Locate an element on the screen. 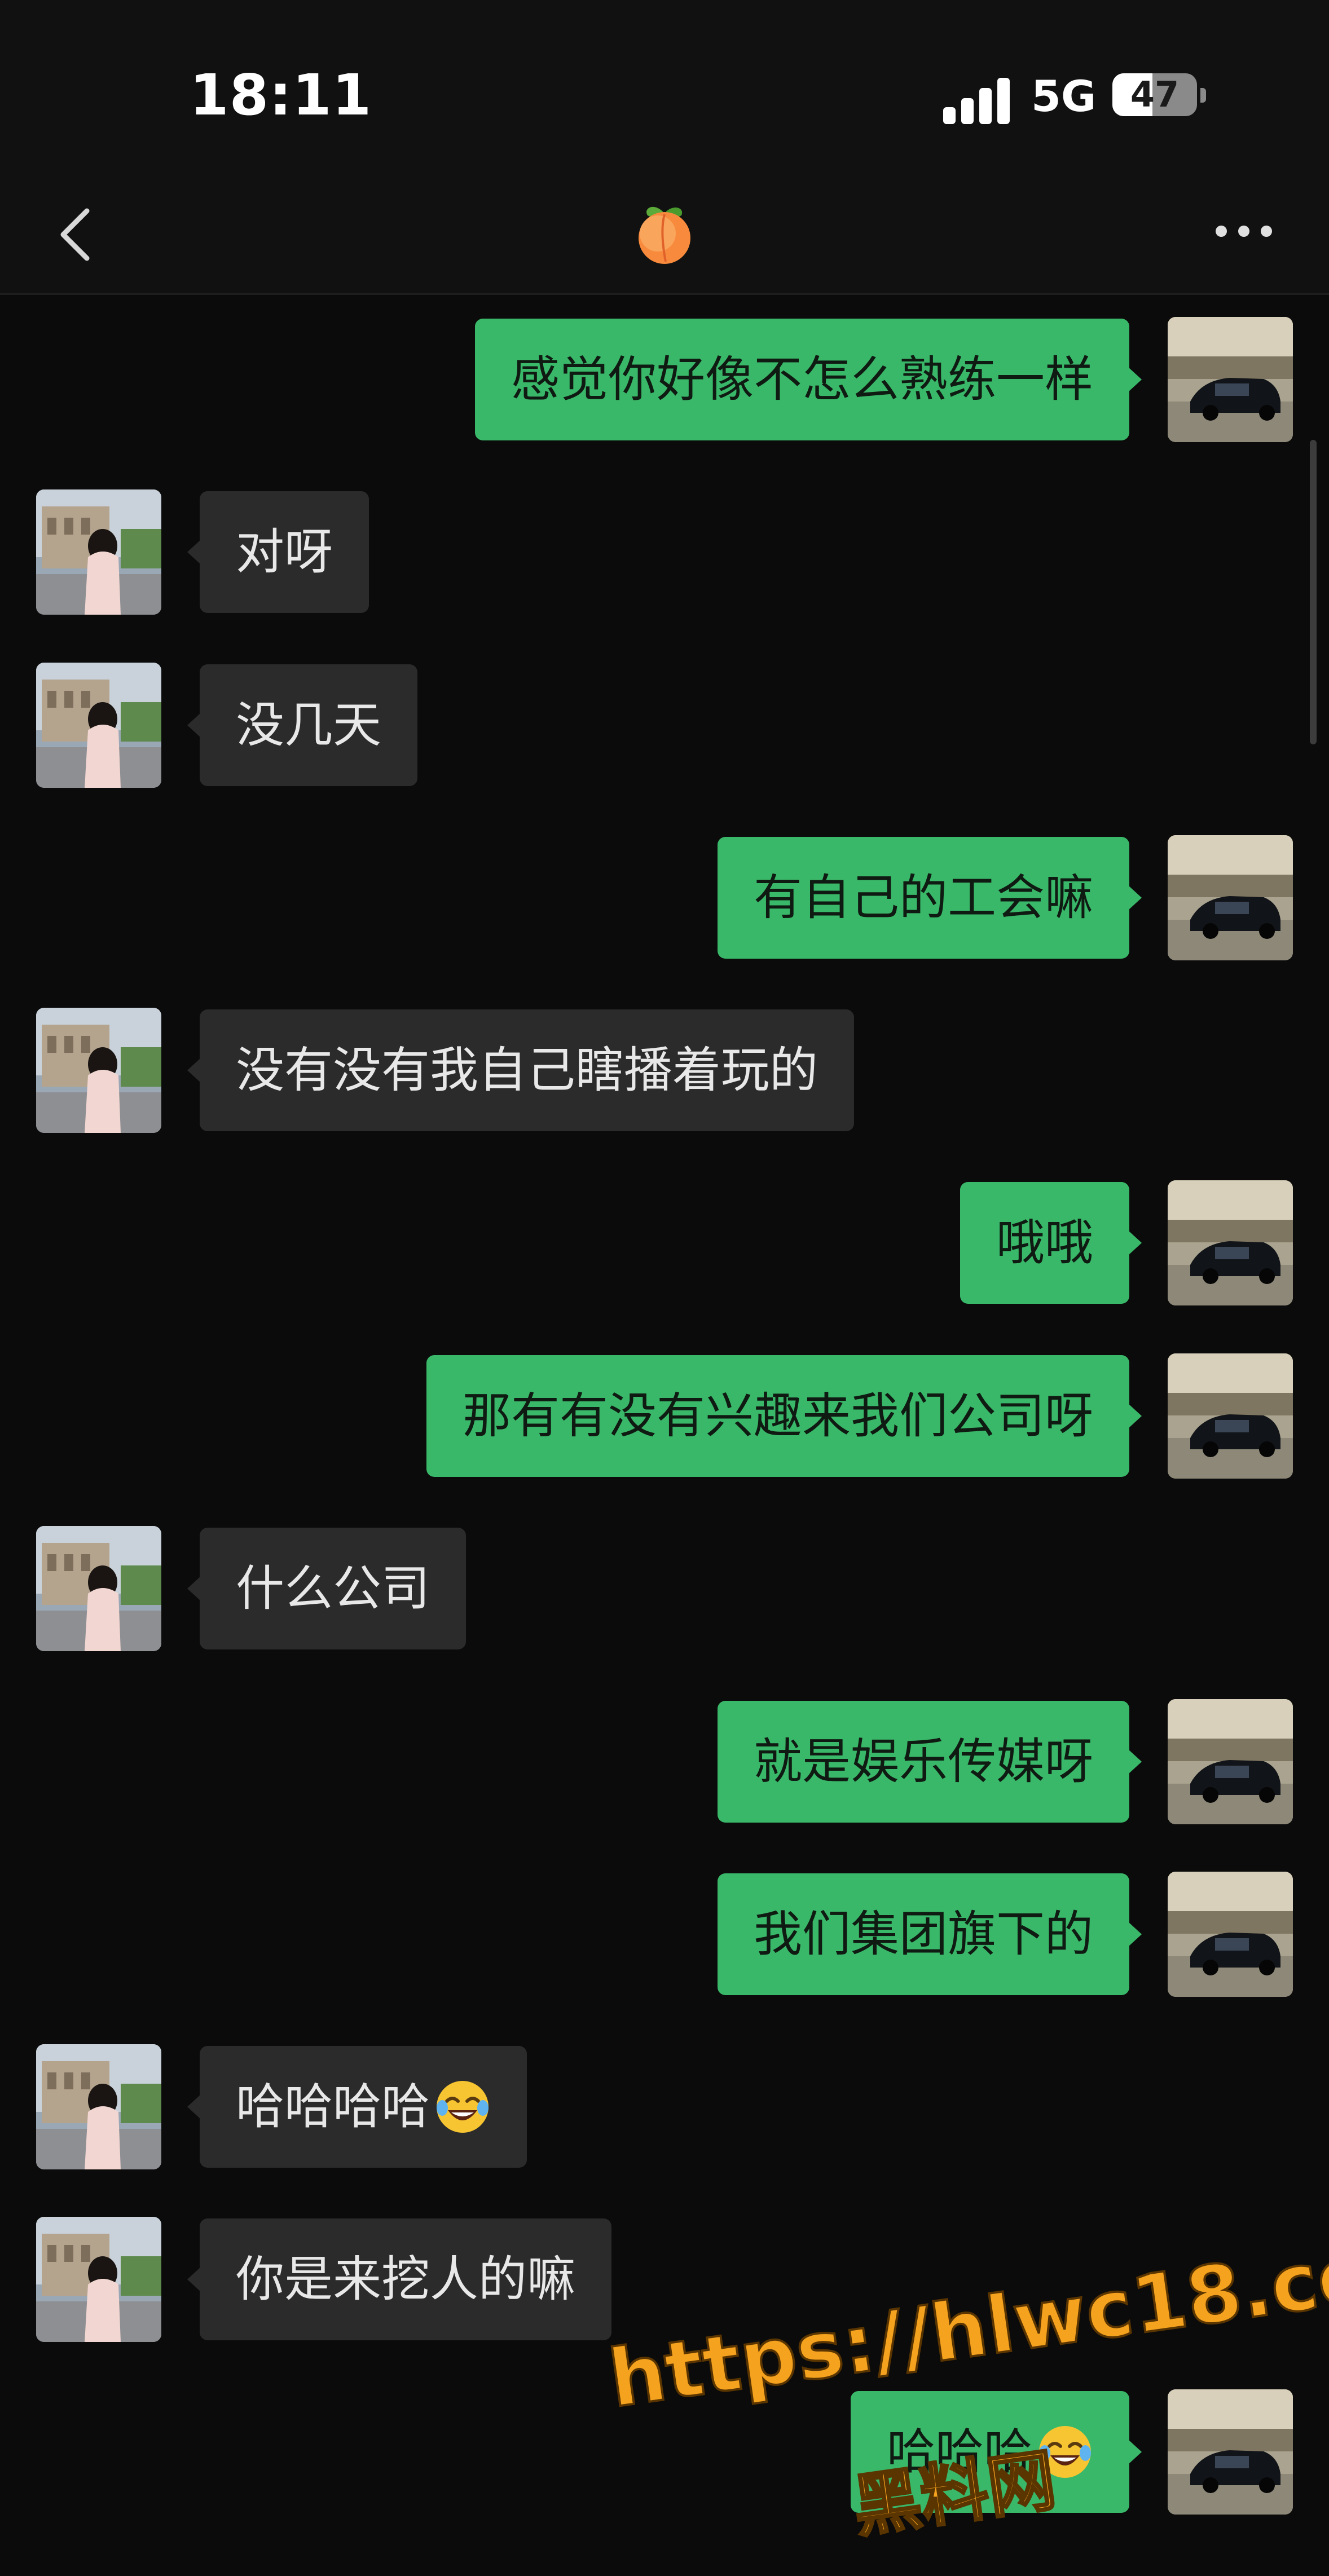 Image resolution: width=1329 pixels, height=2576 pixels. incoming-message: 没几天 is located at coordinates (226, 725).